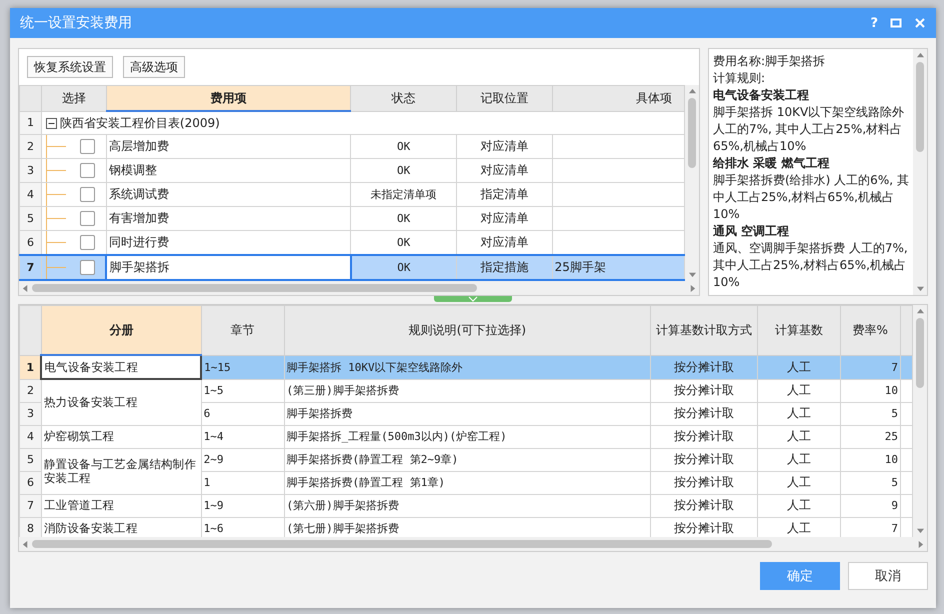 The height and width of the screenshot is (614, 944). What do you see at coordinates (467, 459) in the screenshot?
I see `table-cell: 脚手架搭拆费(静置工程 第2~9章)` at bounding box center [467, 459].